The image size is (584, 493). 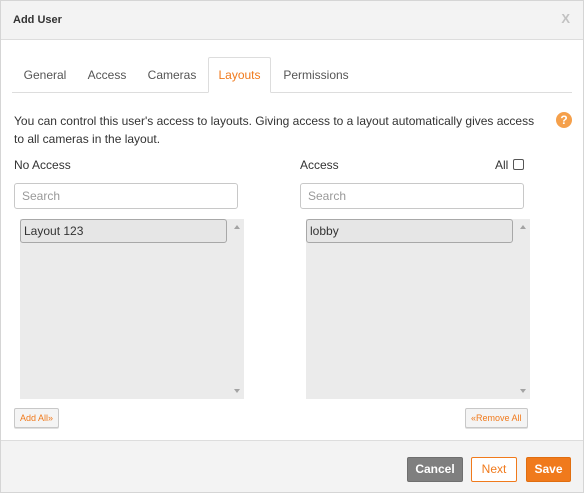 I want to click on list-item: Layout 123, so click(x=123, y=231).